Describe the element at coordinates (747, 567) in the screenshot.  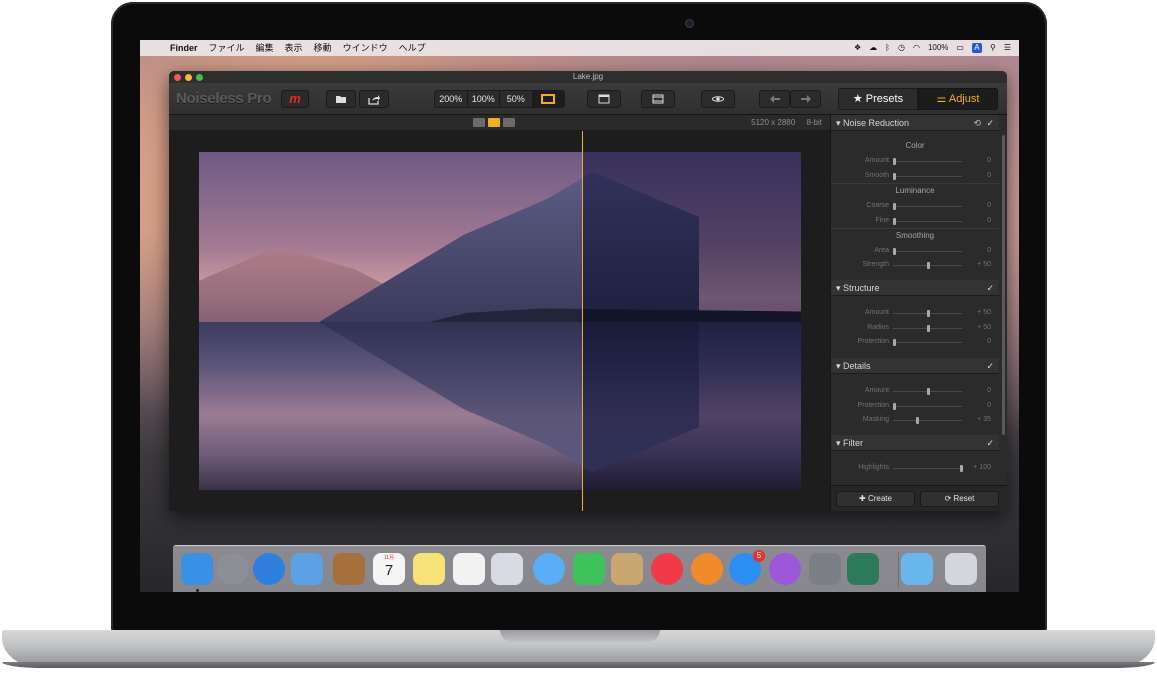
I see `app-store-icon: 5` at that location.